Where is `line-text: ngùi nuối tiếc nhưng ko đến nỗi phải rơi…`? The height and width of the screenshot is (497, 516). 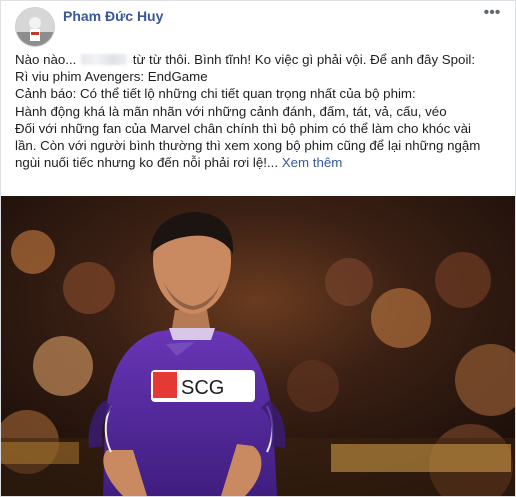 line-text: ngùi nuối tiếc nhưng ko đến nỗi phải rơi… is located at coordinates (147, 163).